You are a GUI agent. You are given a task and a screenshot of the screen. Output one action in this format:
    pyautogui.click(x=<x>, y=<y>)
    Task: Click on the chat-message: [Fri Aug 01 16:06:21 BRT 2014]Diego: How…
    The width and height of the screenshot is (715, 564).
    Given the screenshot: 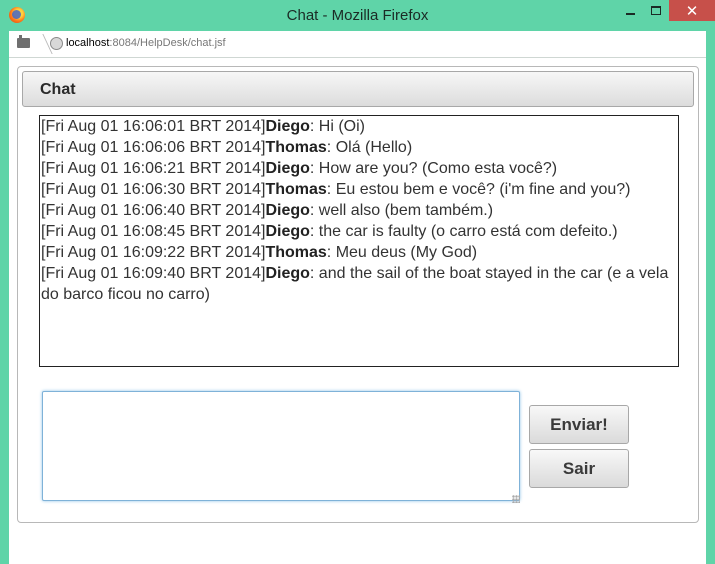 What is the action you would take?
    pyautogui.click(x=359, y=168)
    